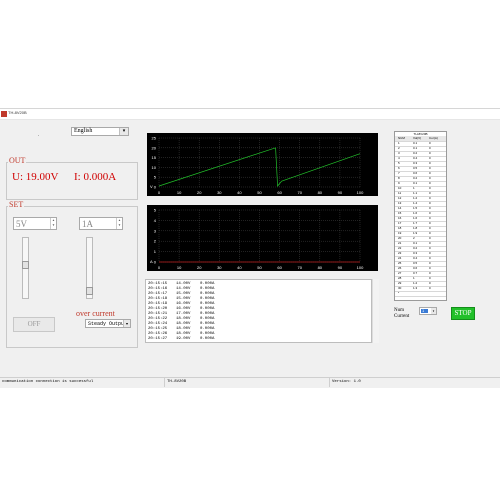 The width and height of the screenshot is (500, 500). I want to click on log-row: 20:15:19 16.00V 0.000A, so click(181, 304).